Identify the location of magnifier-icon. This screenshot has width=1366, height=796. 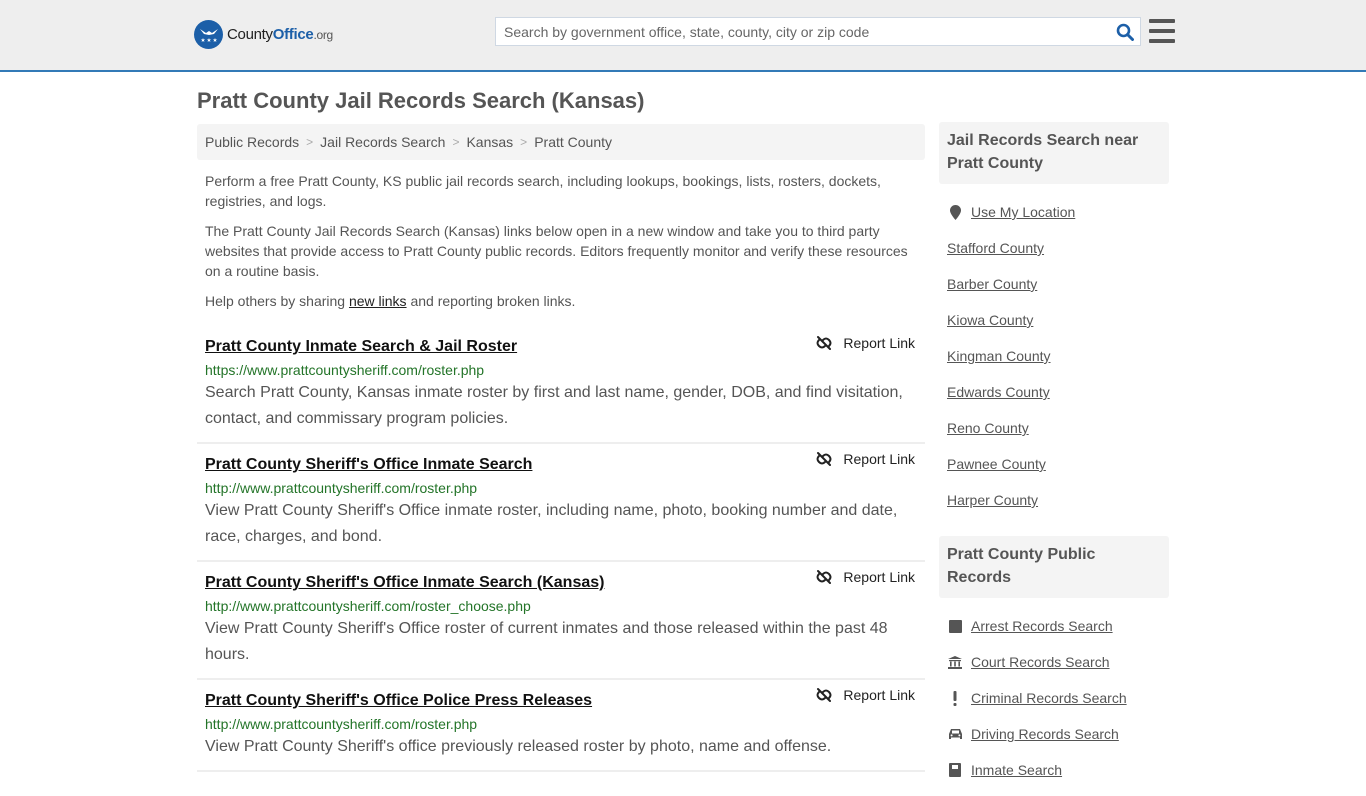
(1125, 32).